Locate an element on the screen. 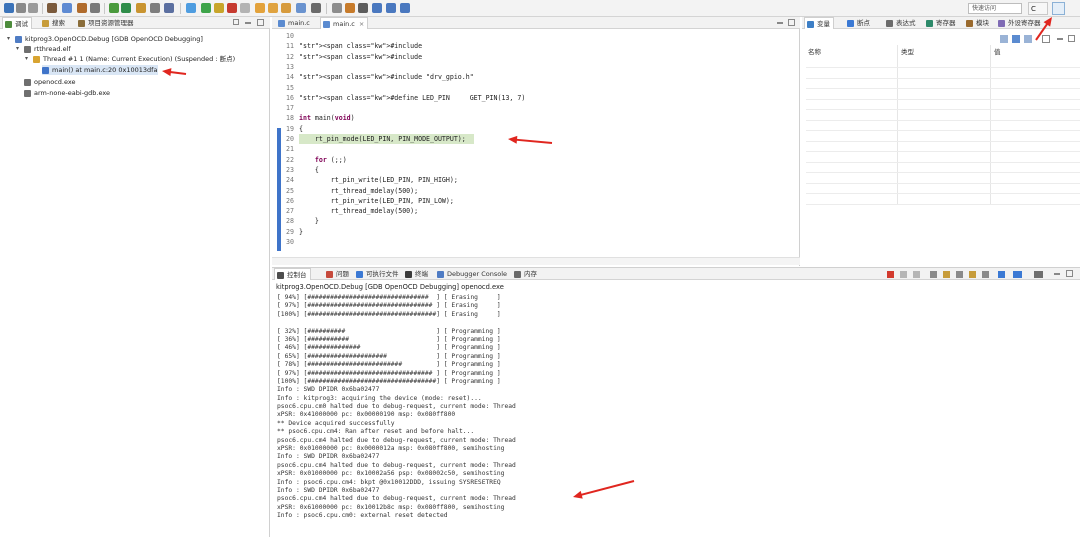 The height and width of the screenshot is (543, 1080). tab-search: 搜索 is located at coordinates (54, 23).